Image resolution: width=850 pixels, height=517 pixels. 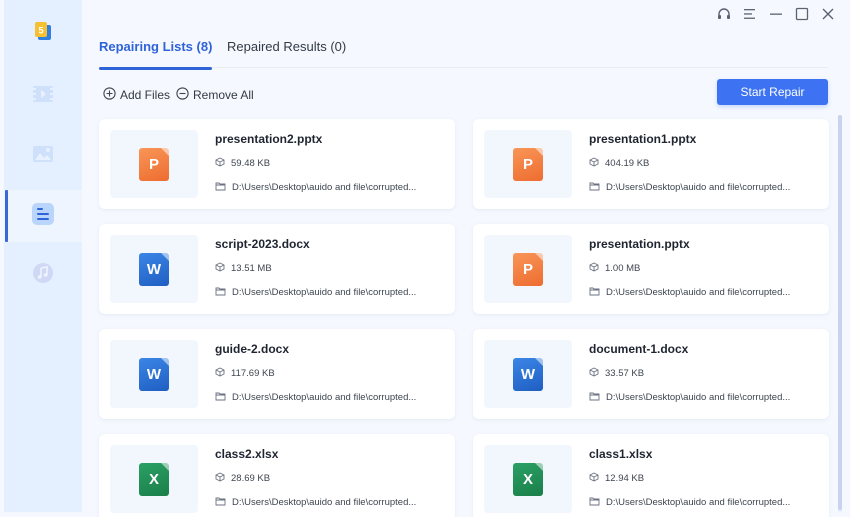 What do you see at coordinates (252, 349) in the screenshot?
I see `file-name: guide-2.docx` at bounding box center [252, 349].